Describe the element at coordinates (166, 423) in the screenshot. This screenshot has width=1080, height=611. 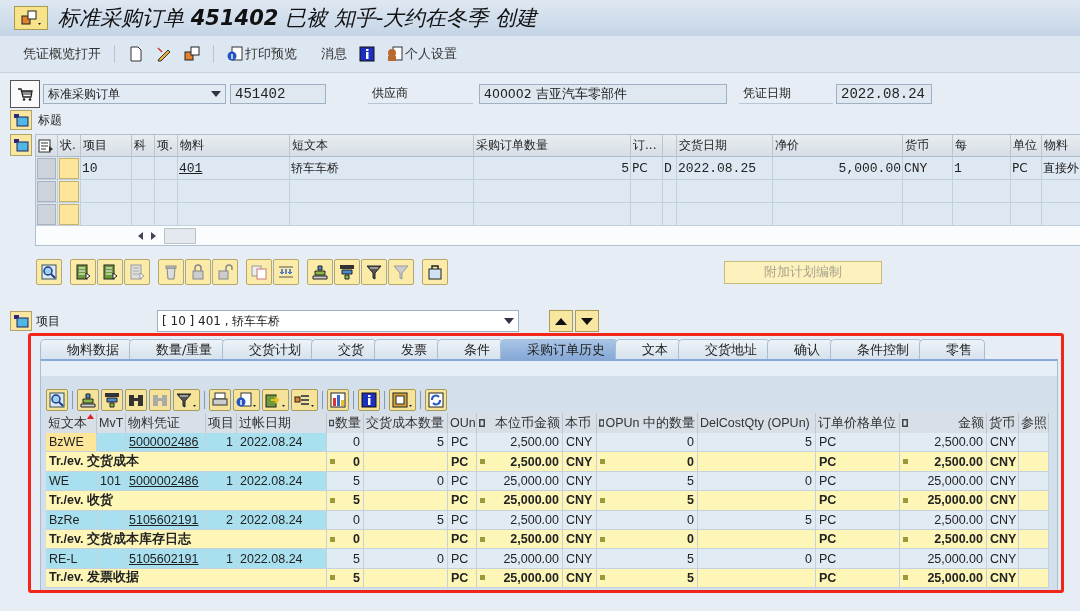
I see `column-header: 物料凭证` at that location.